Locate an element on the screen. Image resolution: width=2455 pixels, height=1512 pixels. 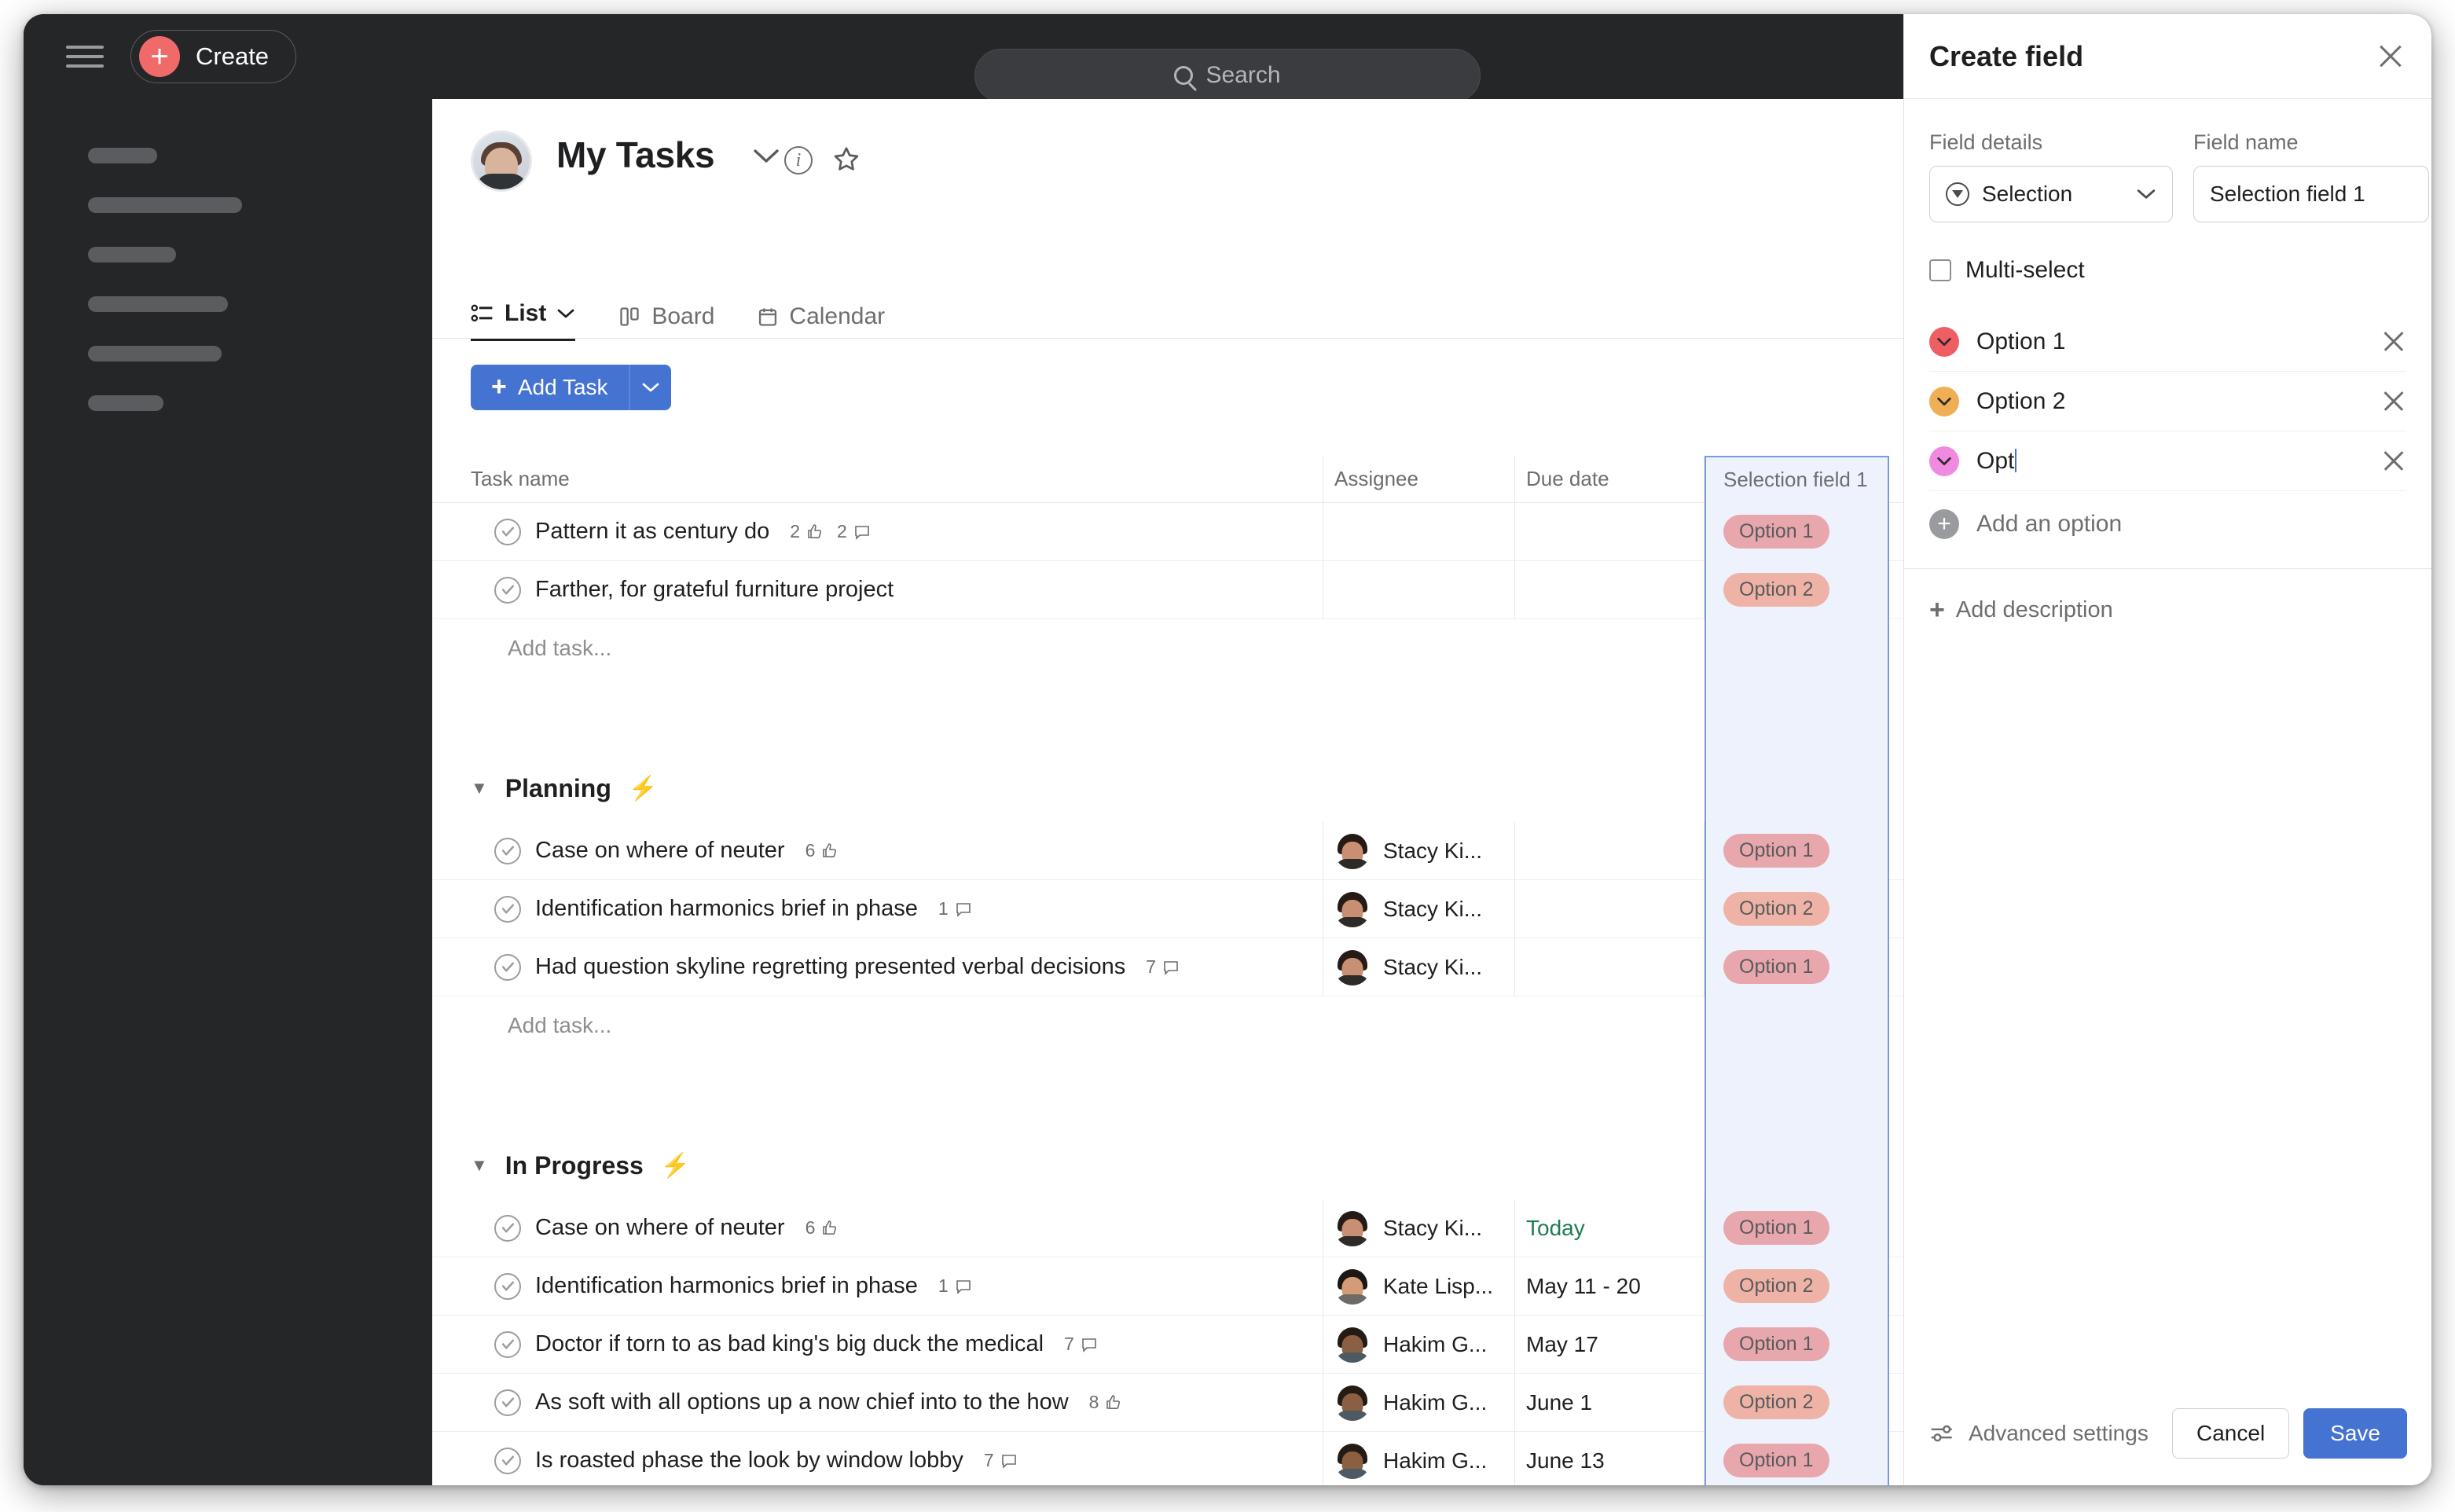
option-row: Option 1 is located at coordinates (2167, 342).